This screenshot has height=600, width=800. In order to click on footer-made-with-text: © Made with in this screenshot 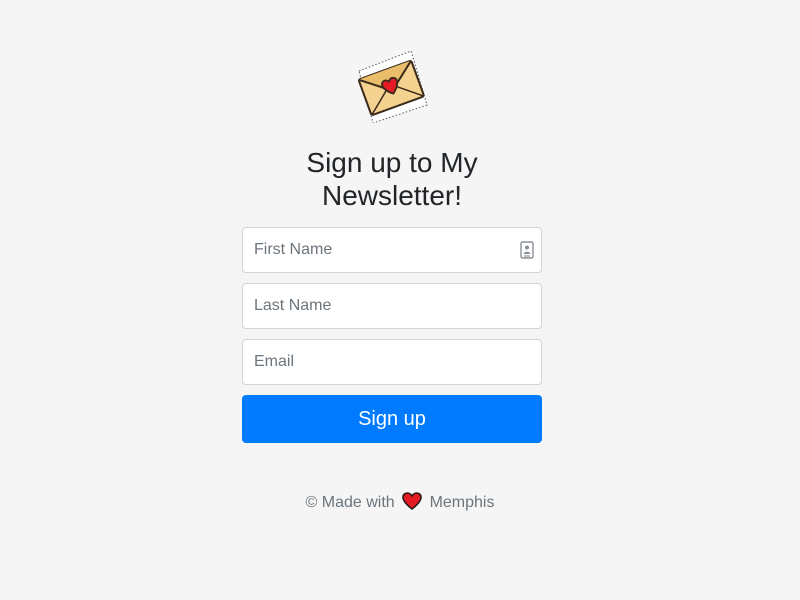, I will do `click(350, 502)`.